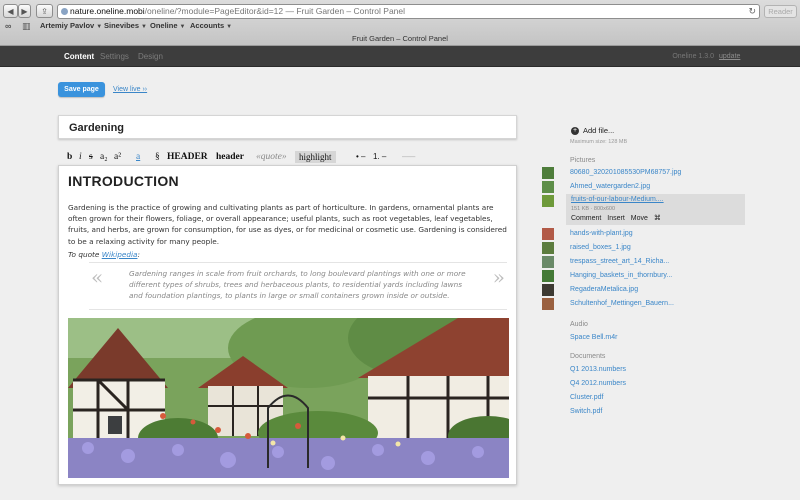 This screenshot has height=500, width=800. I want to click on window-title: Fruit Garden – Control Panel, so click(400, 38).